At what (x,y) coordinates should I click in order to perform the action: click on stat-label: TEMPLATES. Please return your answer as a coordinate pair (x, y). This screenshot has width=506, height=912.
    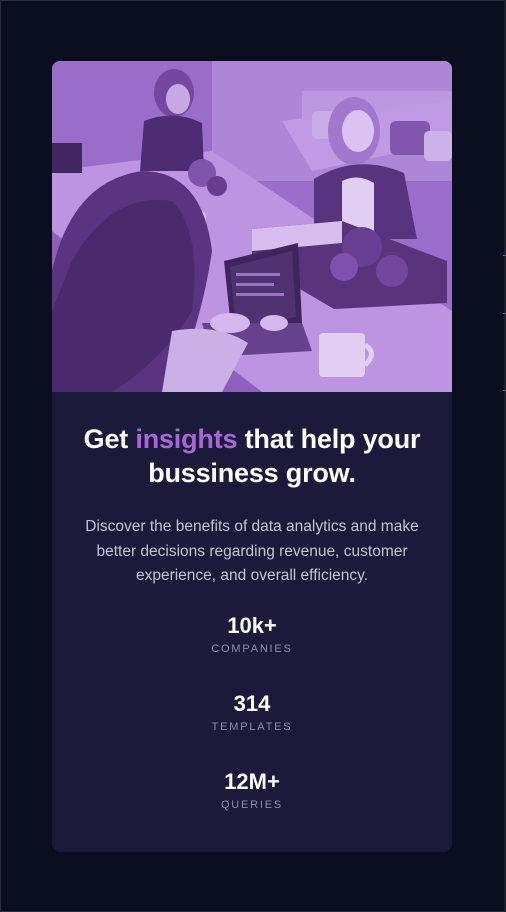
    Looking at the image, I should click on (252, 726).